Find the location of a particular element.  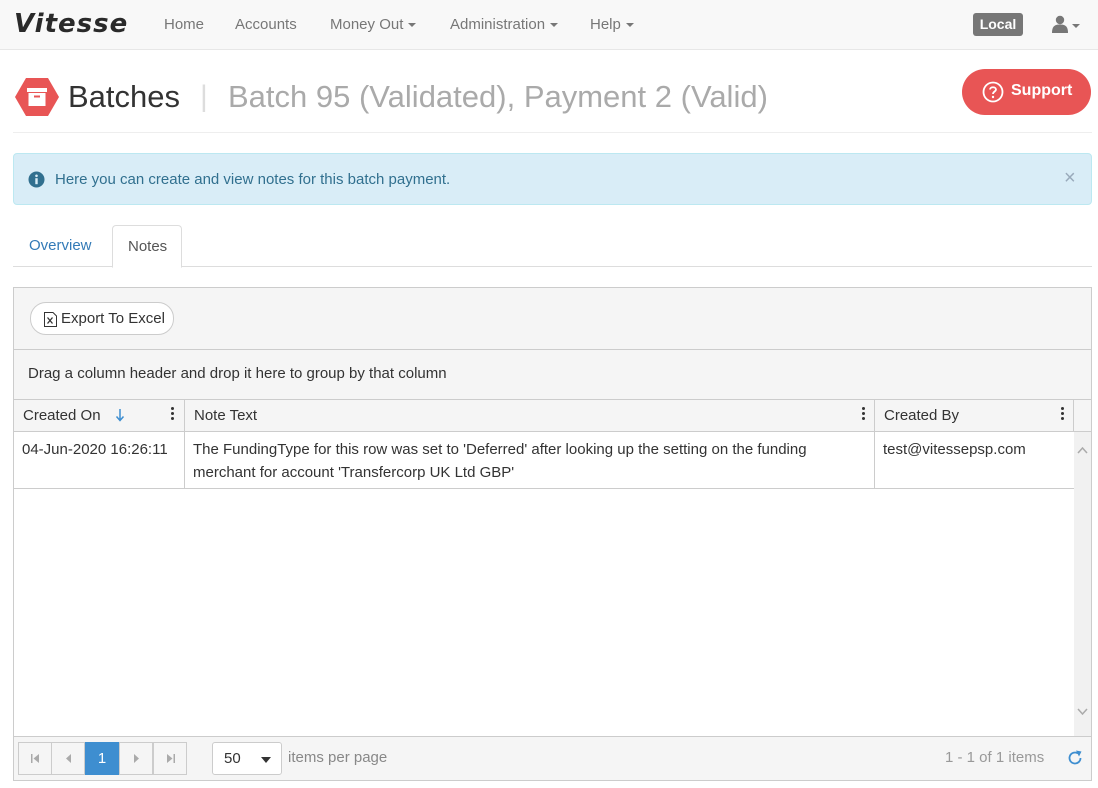

nav-accounts-label: Accounts is located at coordinates (266, 24).